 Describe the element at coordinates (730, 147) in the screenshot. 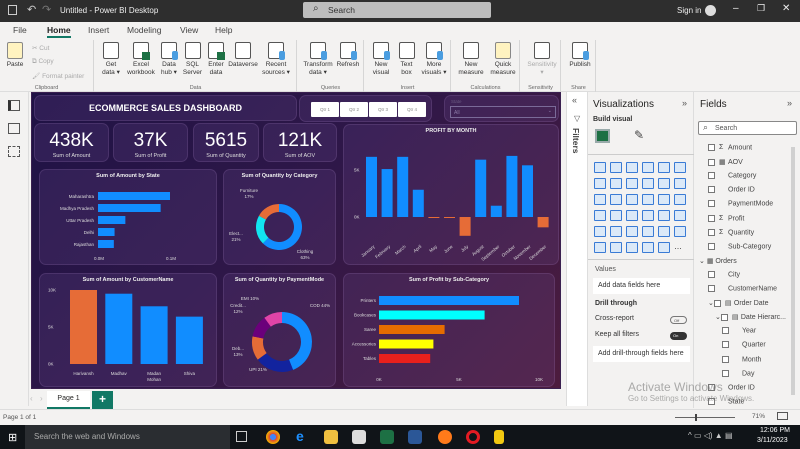

I see `field-item: Σ Amount` at that location.